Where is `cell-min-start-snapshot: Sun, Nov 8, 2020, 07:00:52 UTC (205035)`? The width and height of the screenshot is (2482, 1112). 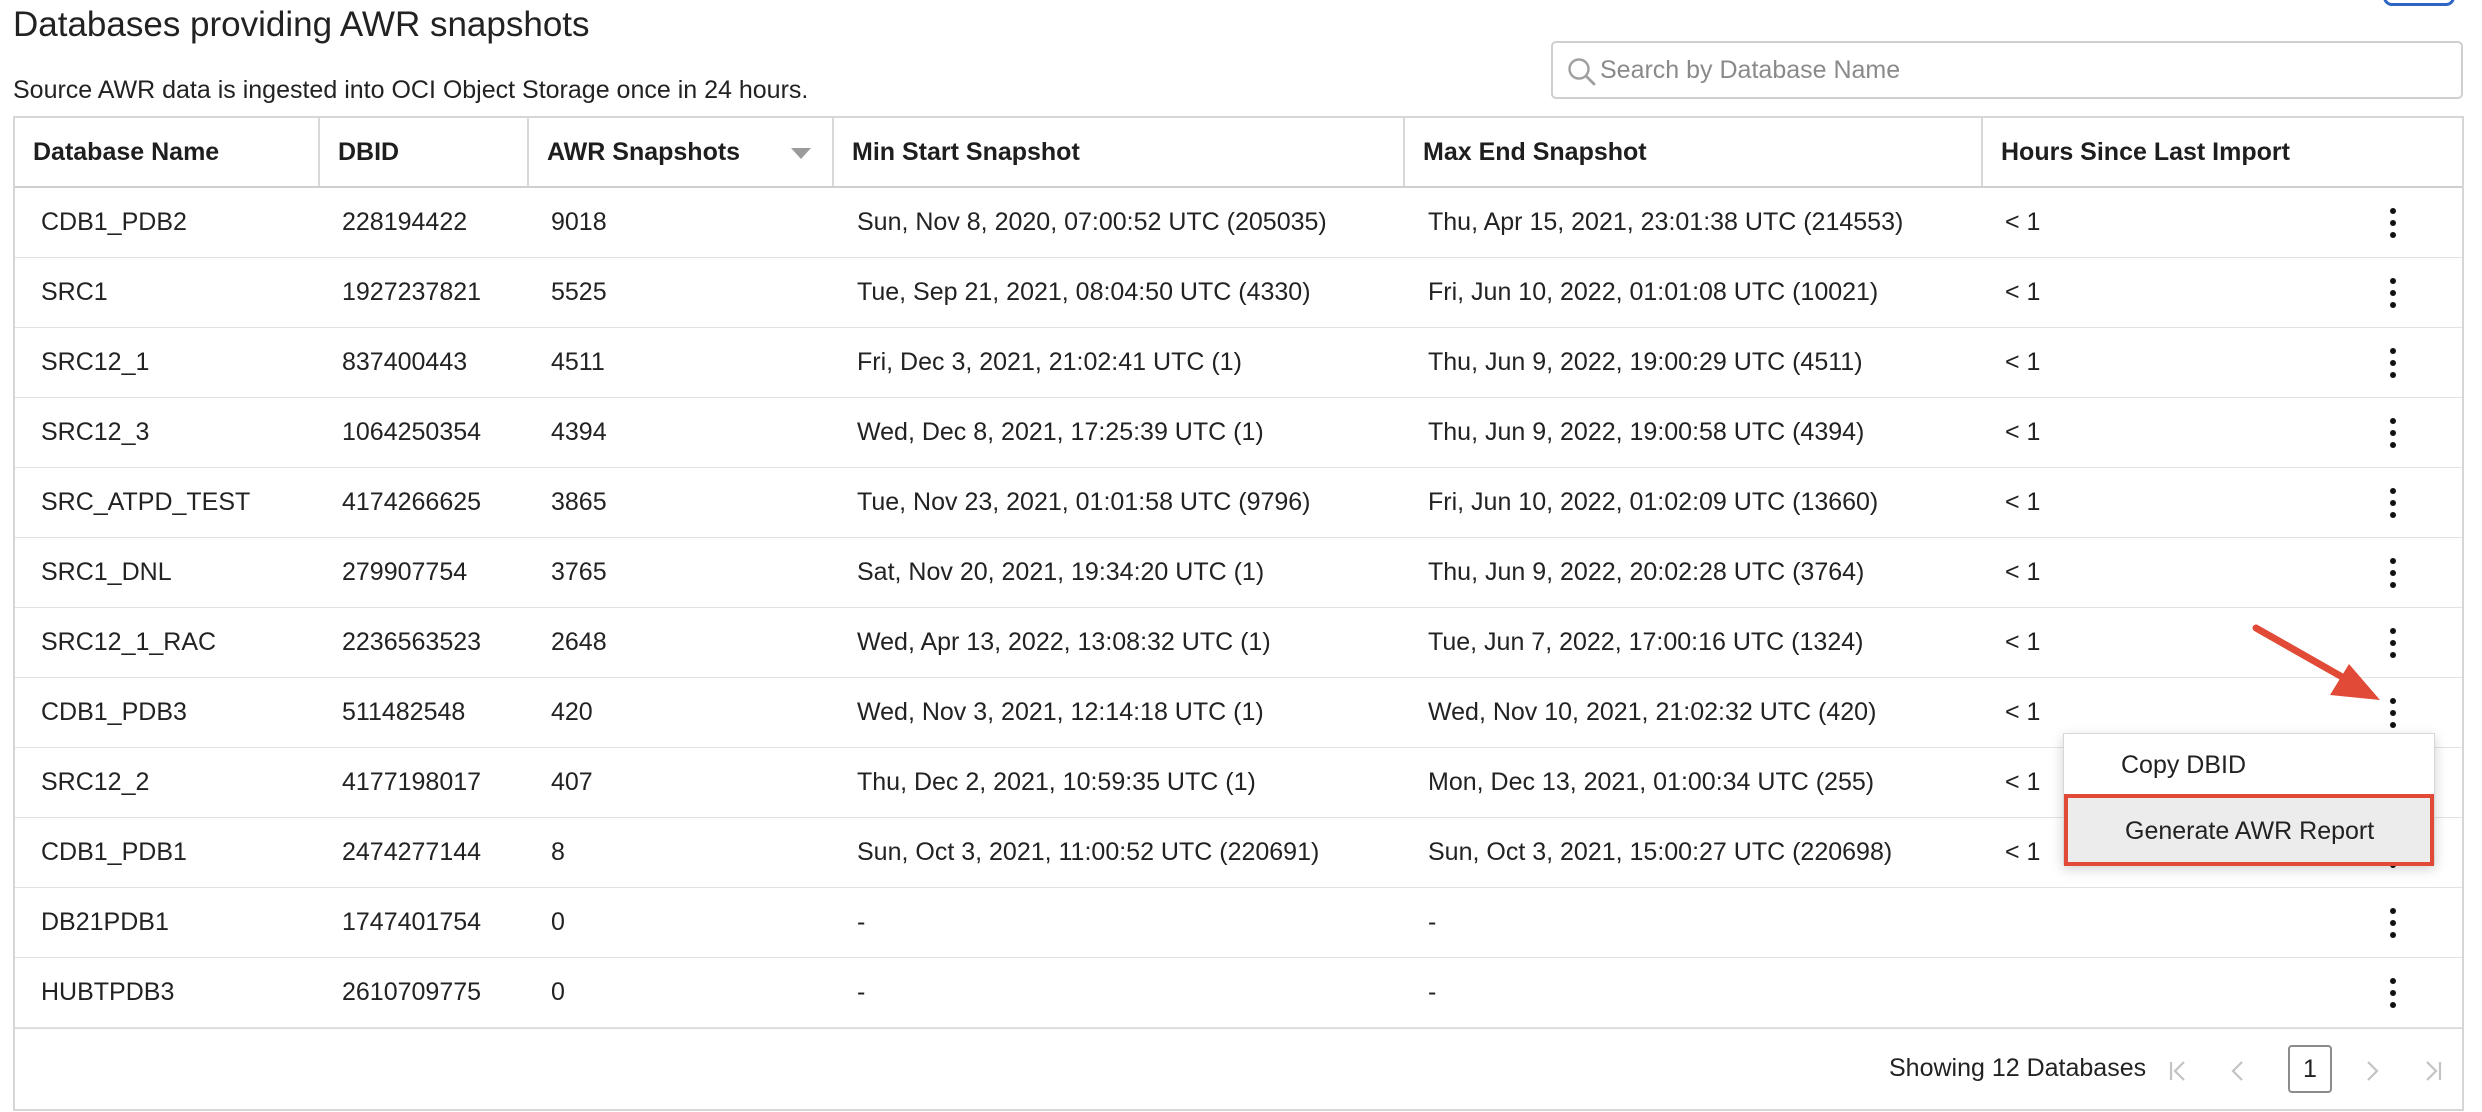
cell-min-start-snapshot: Sun, Nov 8, 2020, 07:00:52 UTC (205035) is located at coordinates (1092, 222).